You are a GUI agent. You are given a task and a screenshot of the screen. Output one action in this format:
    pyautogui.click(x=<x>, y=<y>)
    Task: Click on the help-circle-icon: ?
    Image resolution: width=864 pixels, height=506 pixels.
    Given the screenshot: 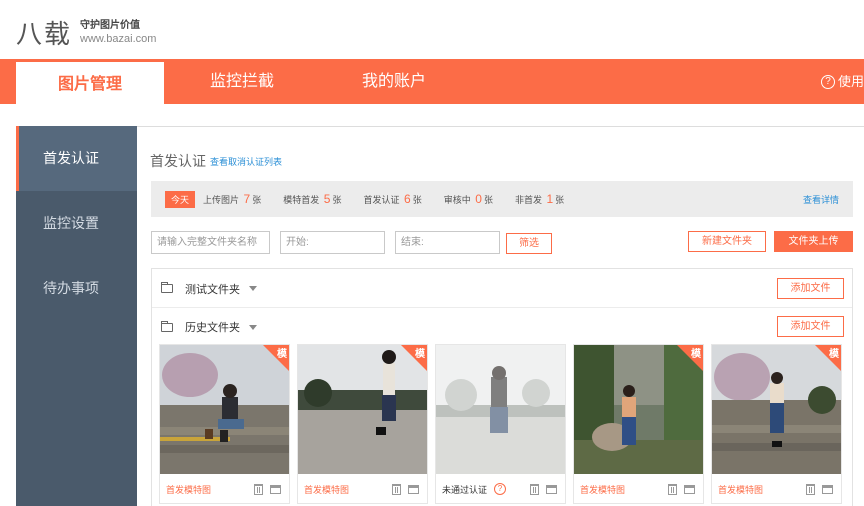 What is the action you would take?
    pyautogui.click(x=500, y=489)
    